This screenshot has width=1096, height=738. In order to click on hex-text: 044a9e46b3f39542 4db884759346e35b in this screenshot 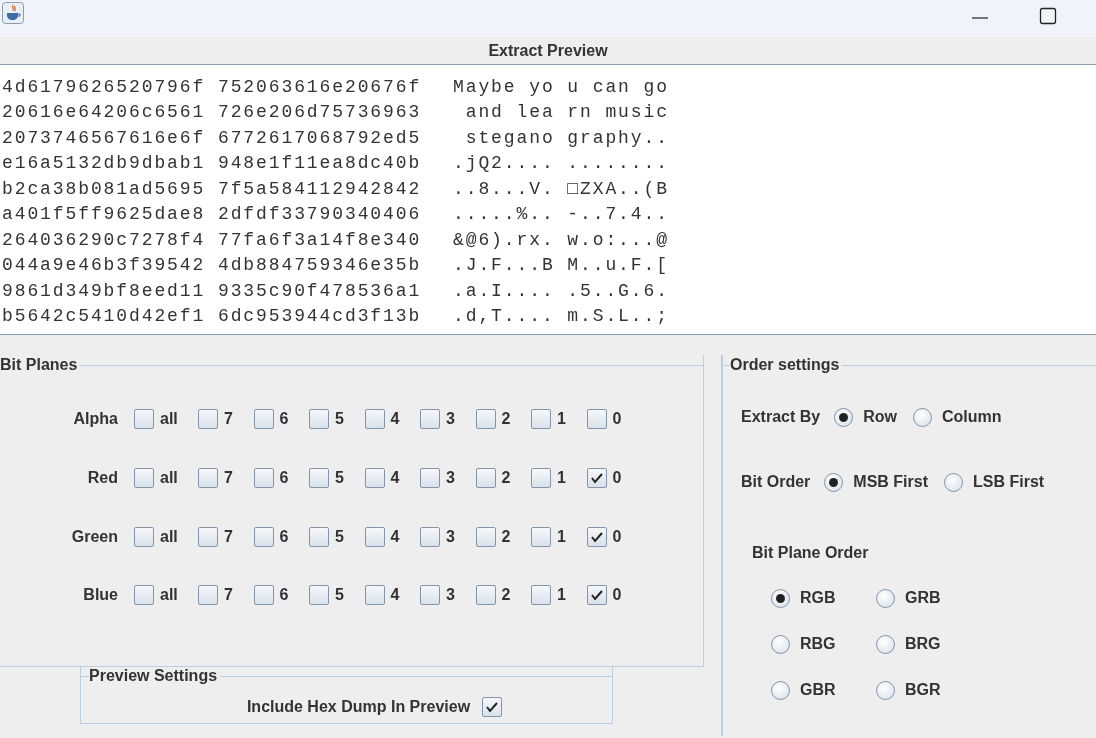, I will do `click(212, 265)`.